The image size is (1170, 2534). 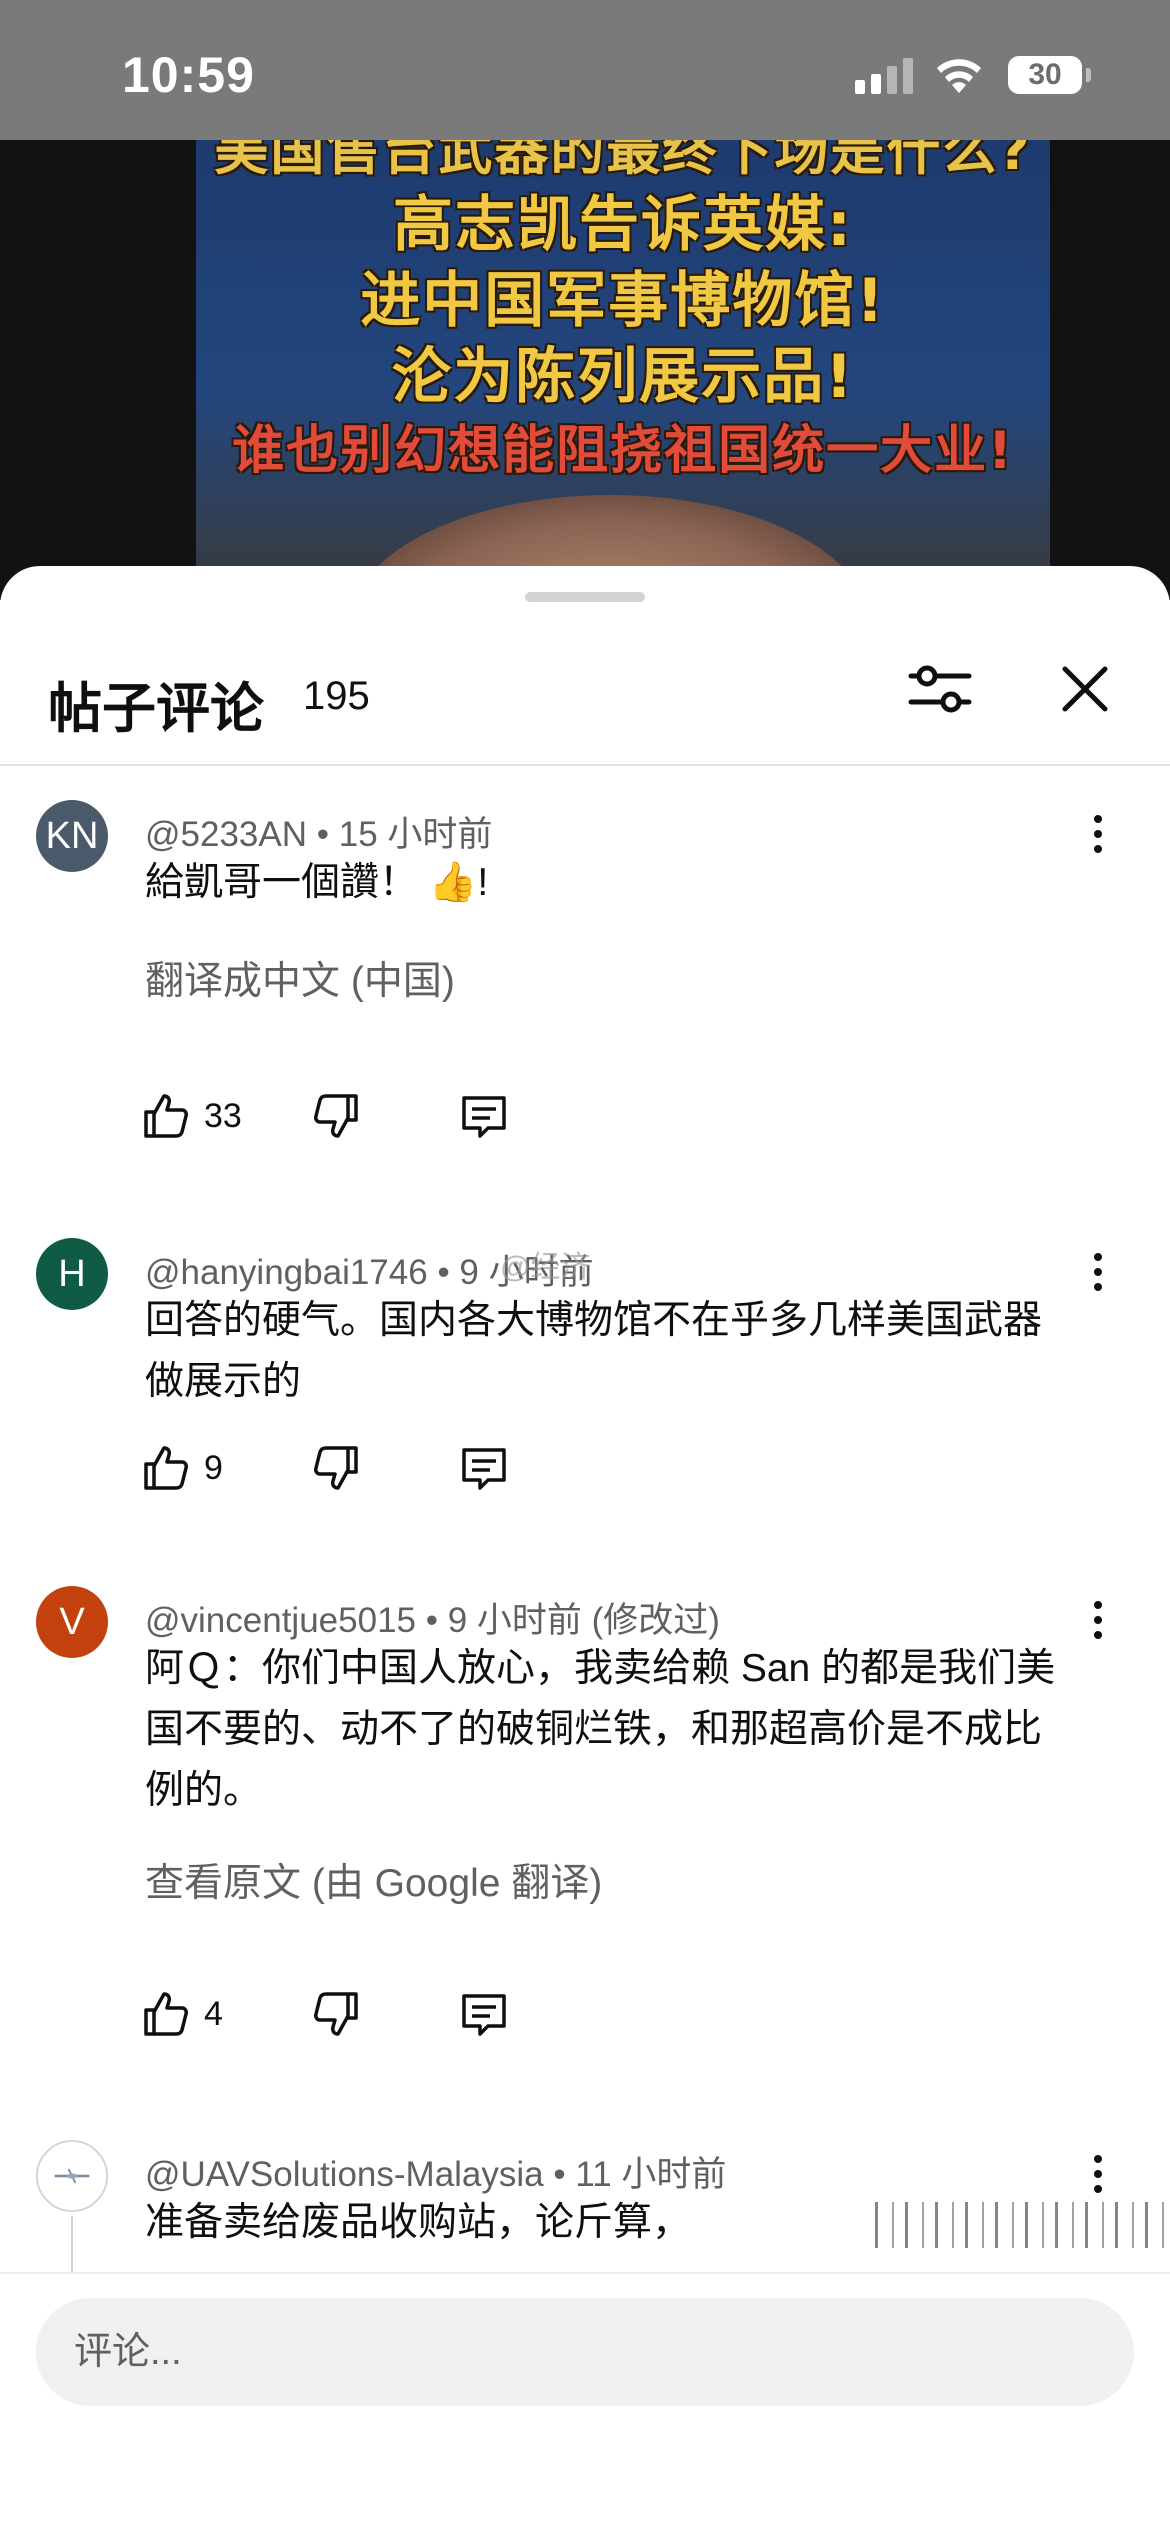 I want to click on comment-actions: 33, so click(x=440, y=1116).